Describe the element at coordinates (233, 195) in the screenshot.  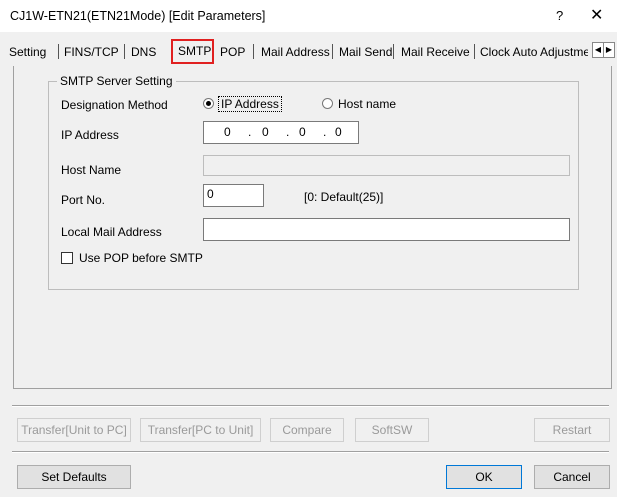
I see `port-input: 0` at that location.